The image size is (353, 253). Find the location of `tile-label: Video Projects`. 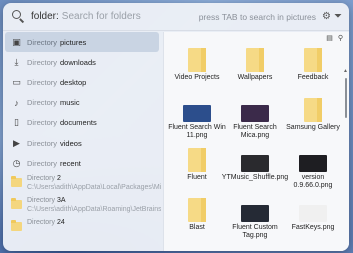

tile-label: Video Projects is located at coordinates (197, 77).